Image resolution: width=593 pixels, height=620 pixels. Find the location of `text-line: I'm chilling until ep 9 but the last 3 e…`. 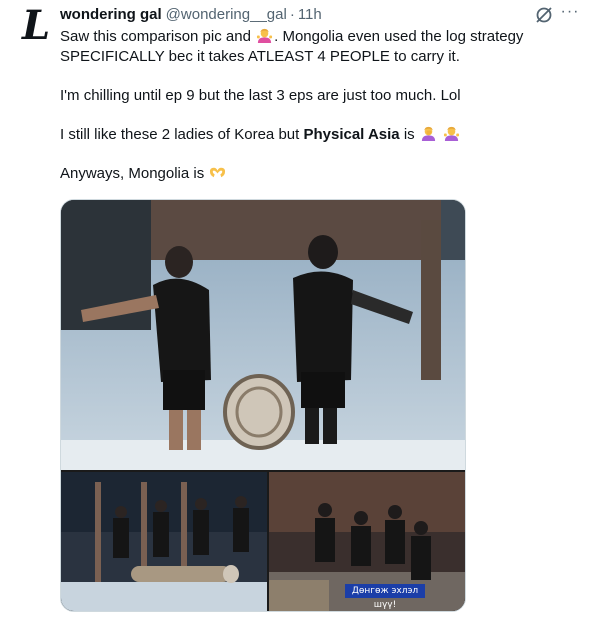

text-line: I'm chilling until ep 9 but the last 3 e… is located at coordinates (260, 95).